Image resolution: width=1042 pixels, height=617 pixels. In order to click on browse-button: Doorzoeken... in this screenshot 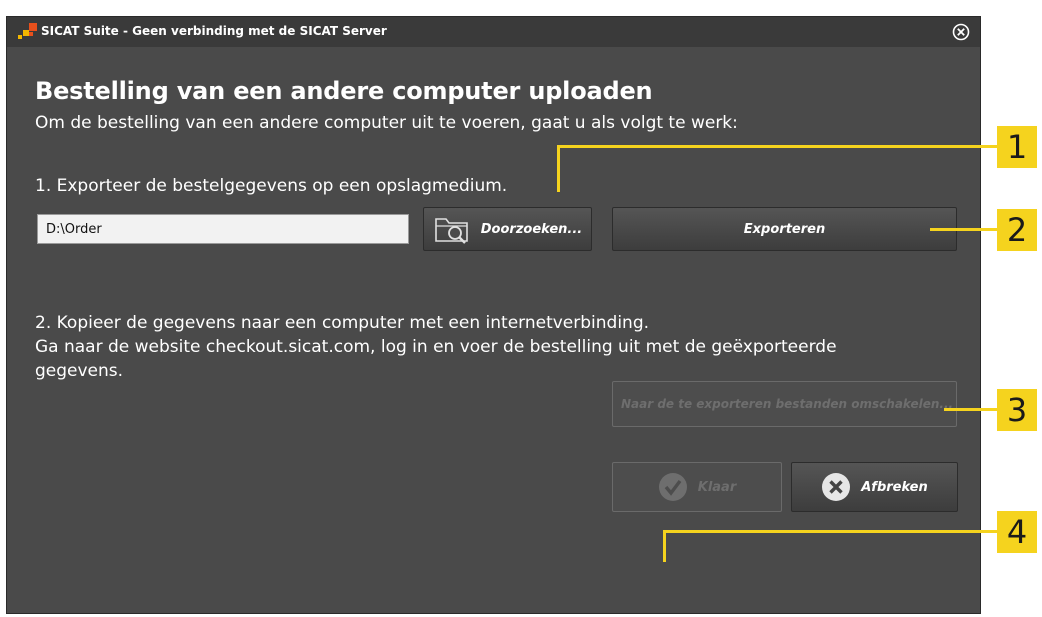, I will do `click(507, 229)`.